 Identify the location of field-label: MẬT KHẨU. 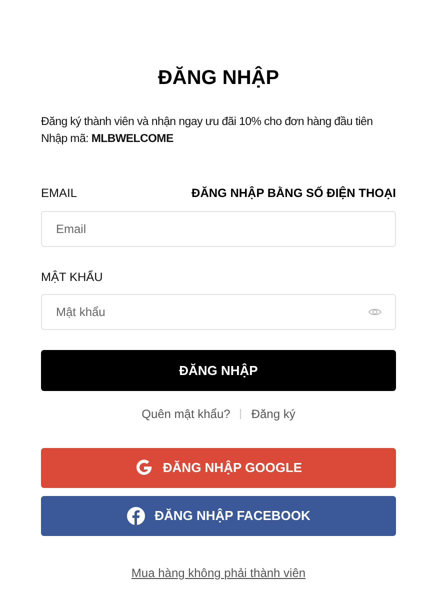
(72, 277).